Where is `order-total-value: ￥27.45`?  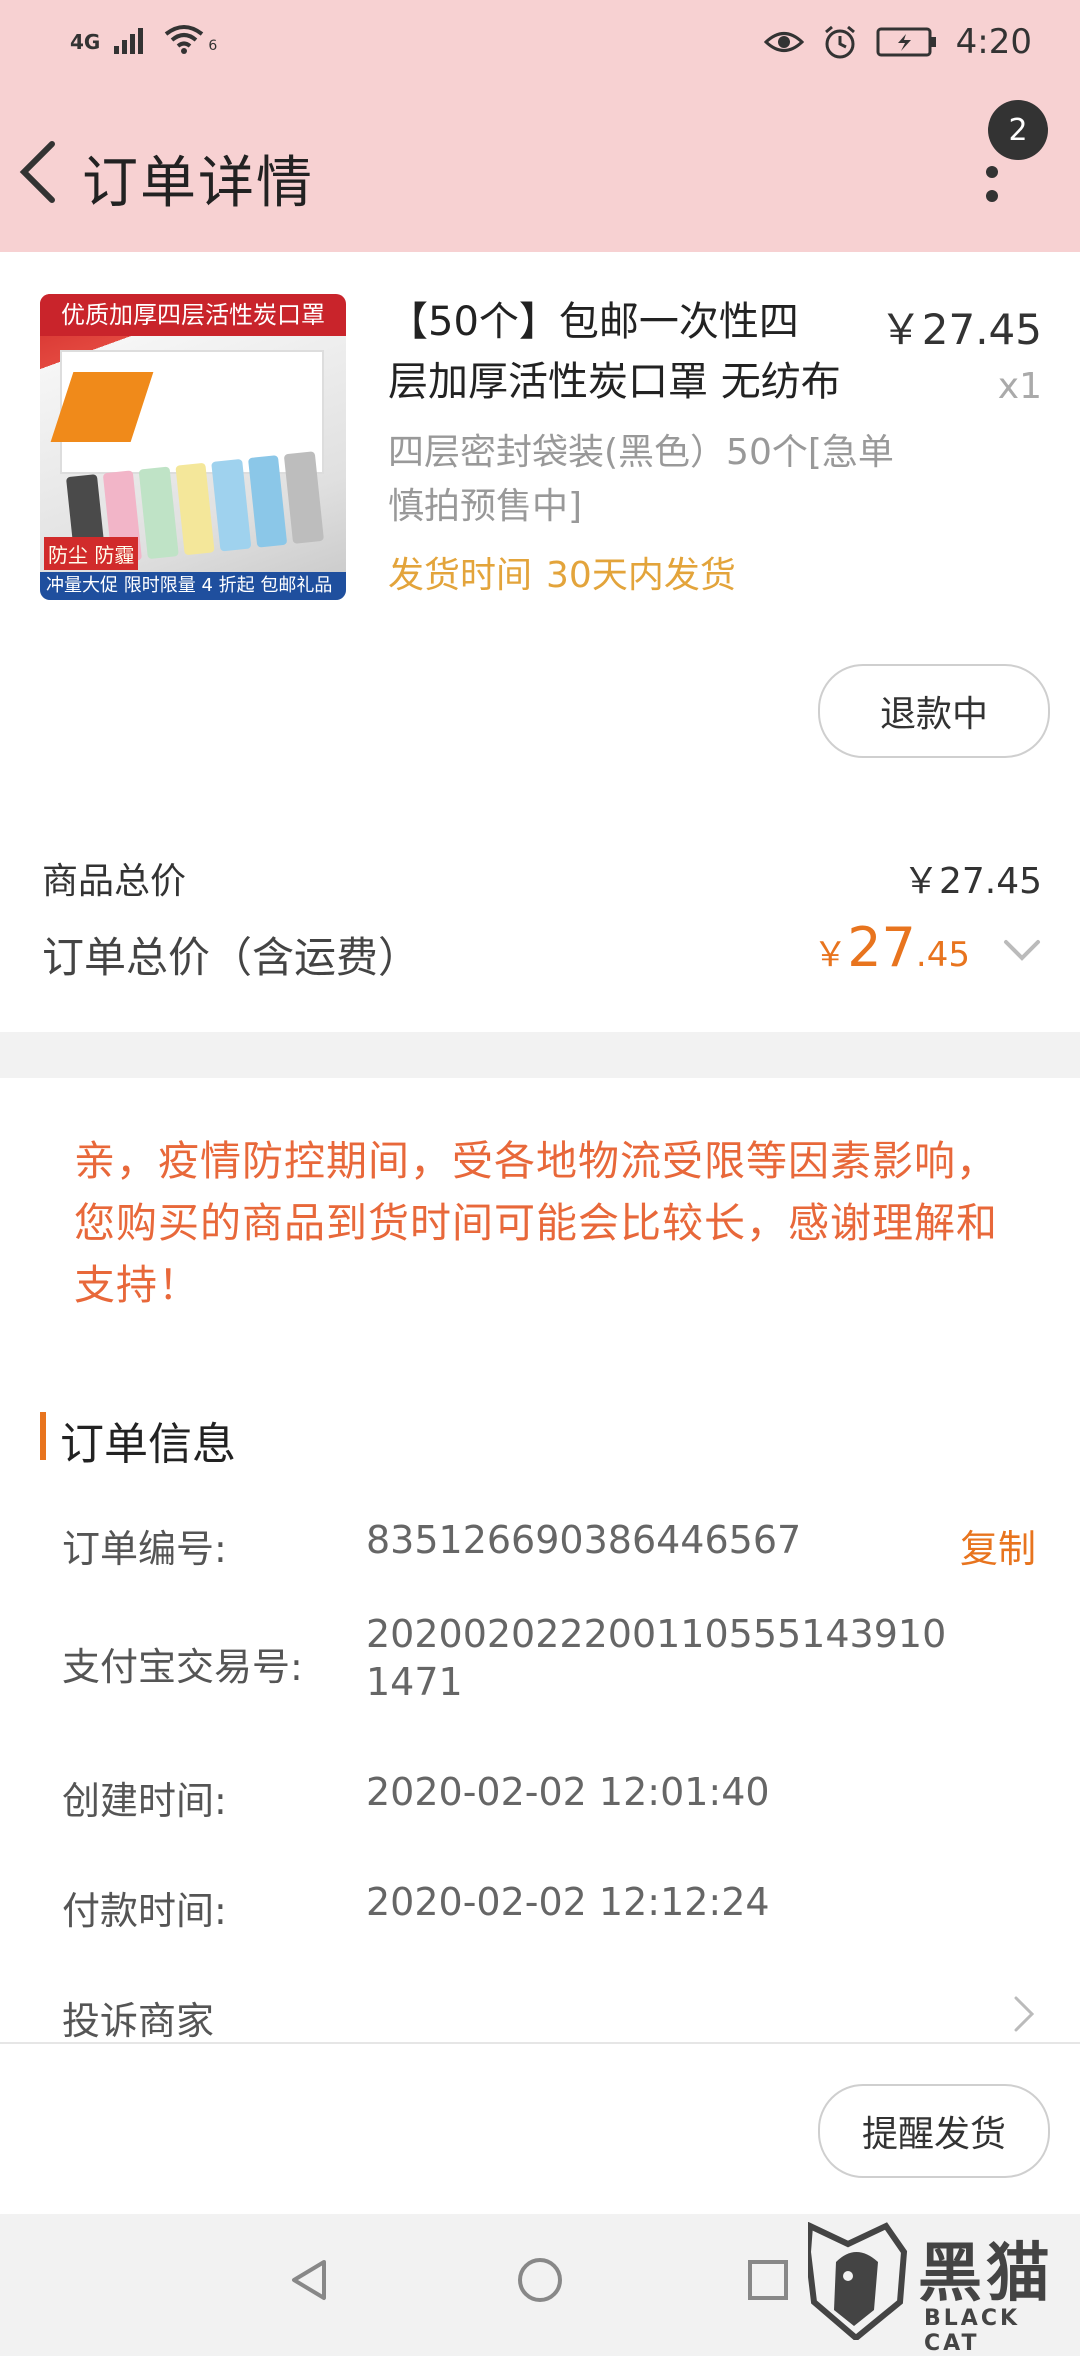
order-total-value: ￥27.45 is located at coordinates (891, 947).